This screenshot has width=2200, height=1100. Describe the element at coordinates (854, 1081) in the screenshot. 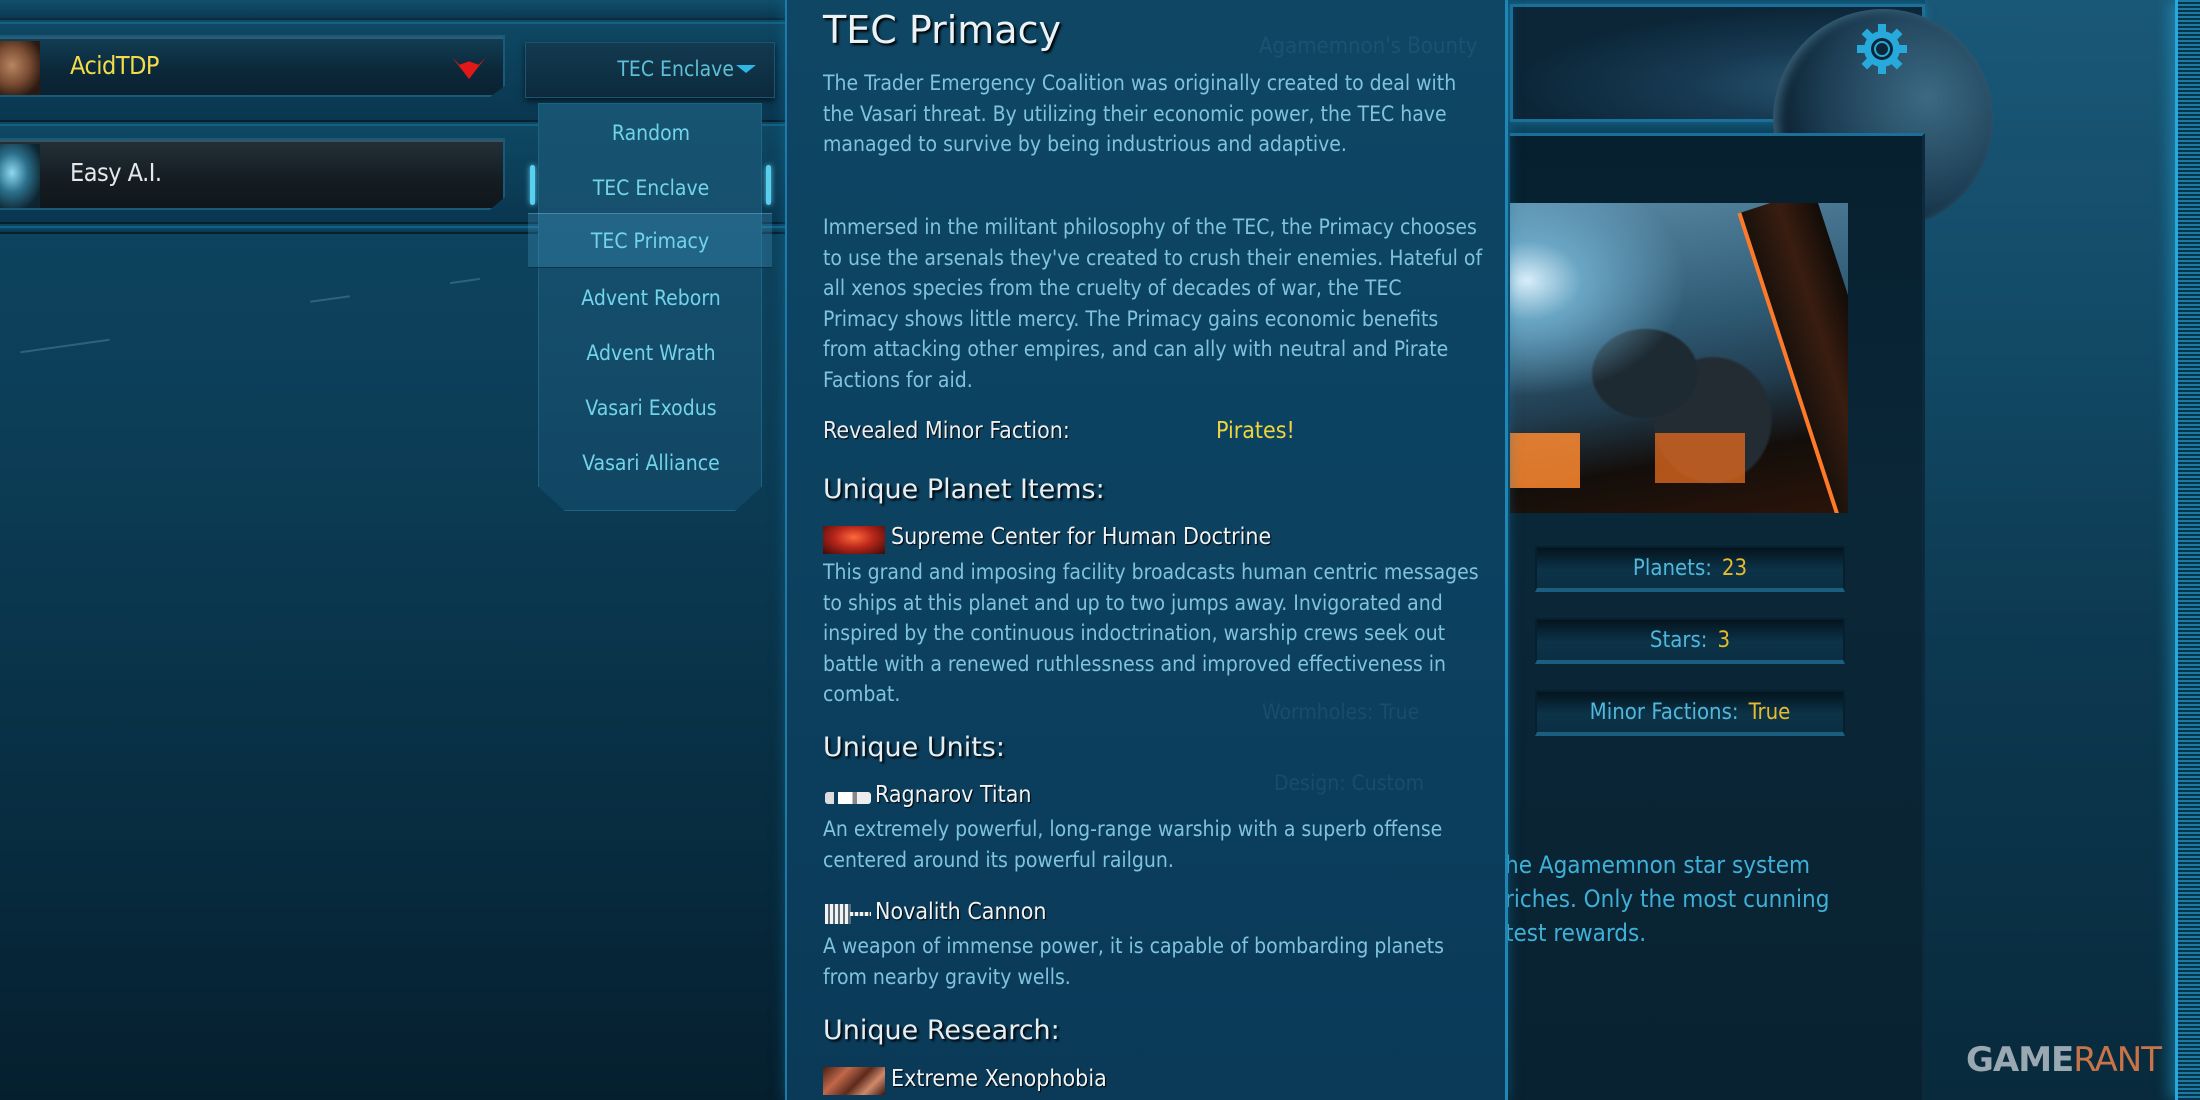

I see `research-icon` at that location.